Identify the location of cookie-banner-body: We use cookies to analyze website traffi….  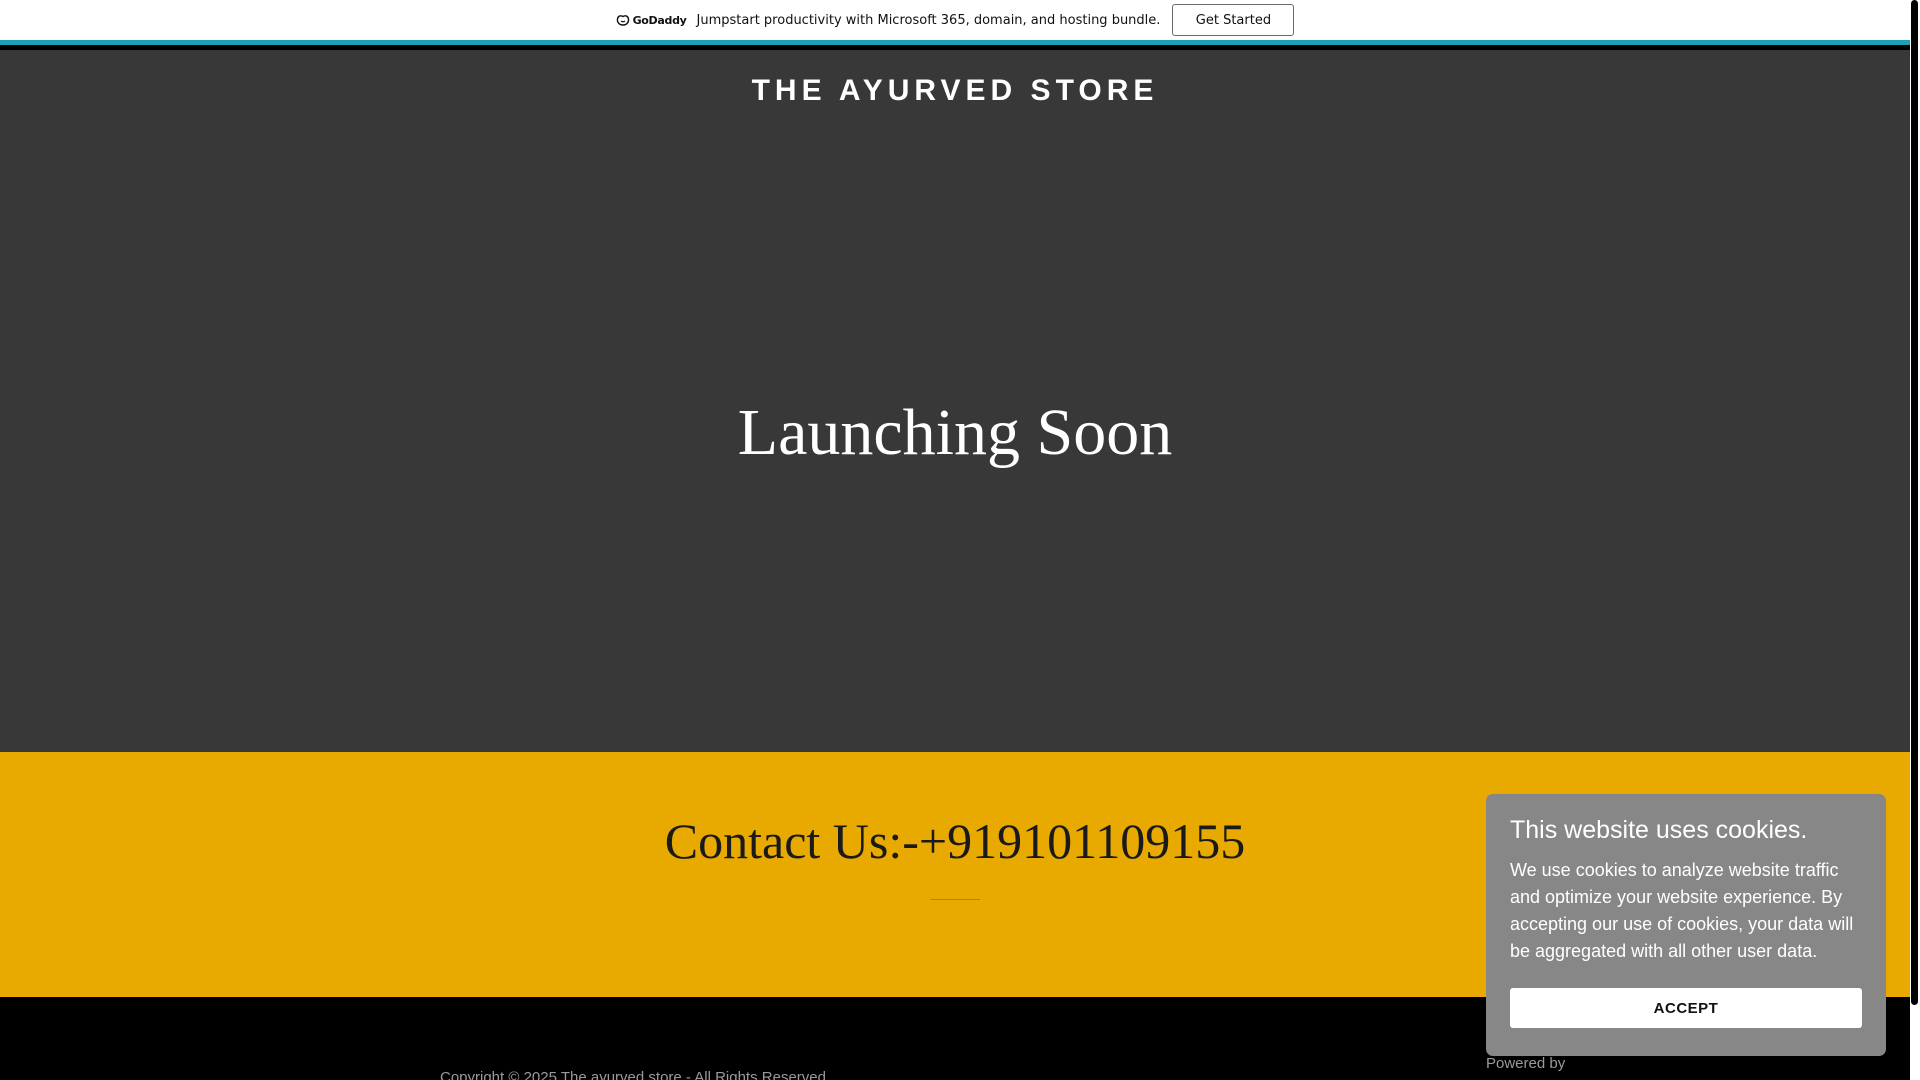
(1682, 910).